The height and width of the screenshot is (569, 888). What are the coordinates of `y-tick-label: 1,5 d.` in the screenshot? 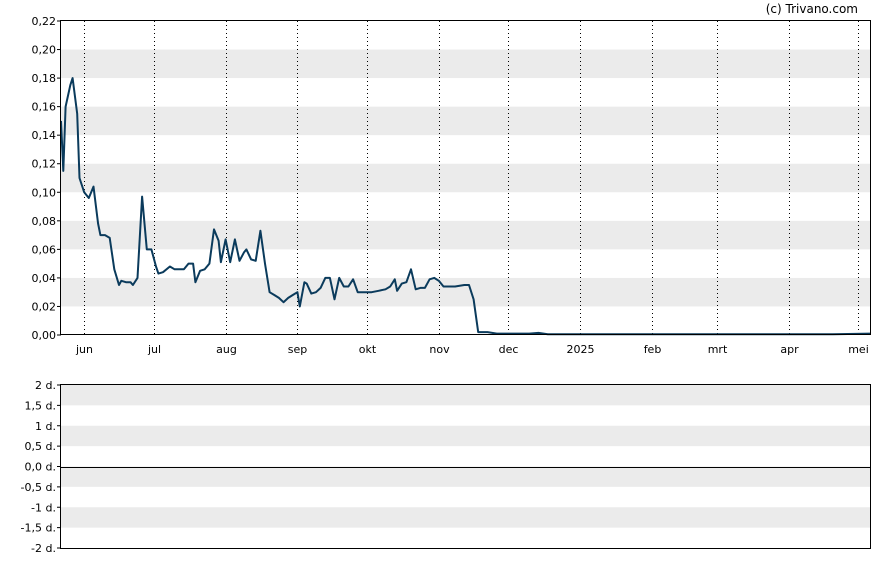 It's located at (40, 405).